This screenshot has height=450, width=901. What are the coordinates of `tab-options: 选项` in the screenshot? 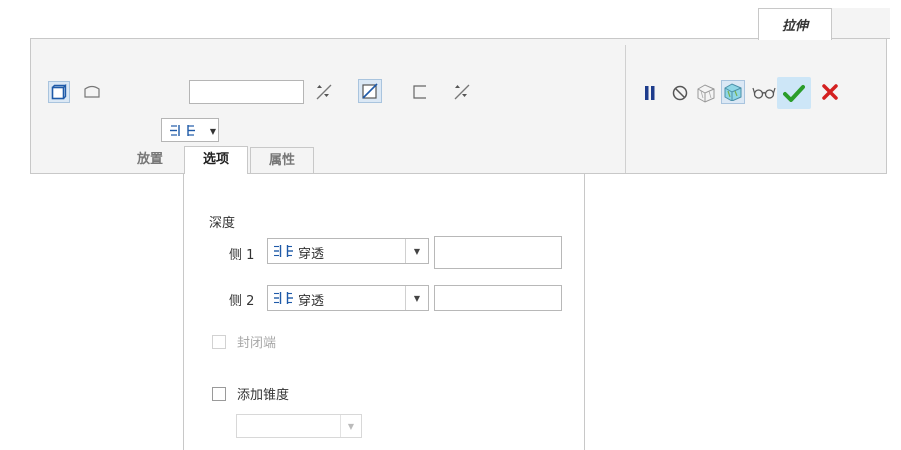 It's located at (216, 160).